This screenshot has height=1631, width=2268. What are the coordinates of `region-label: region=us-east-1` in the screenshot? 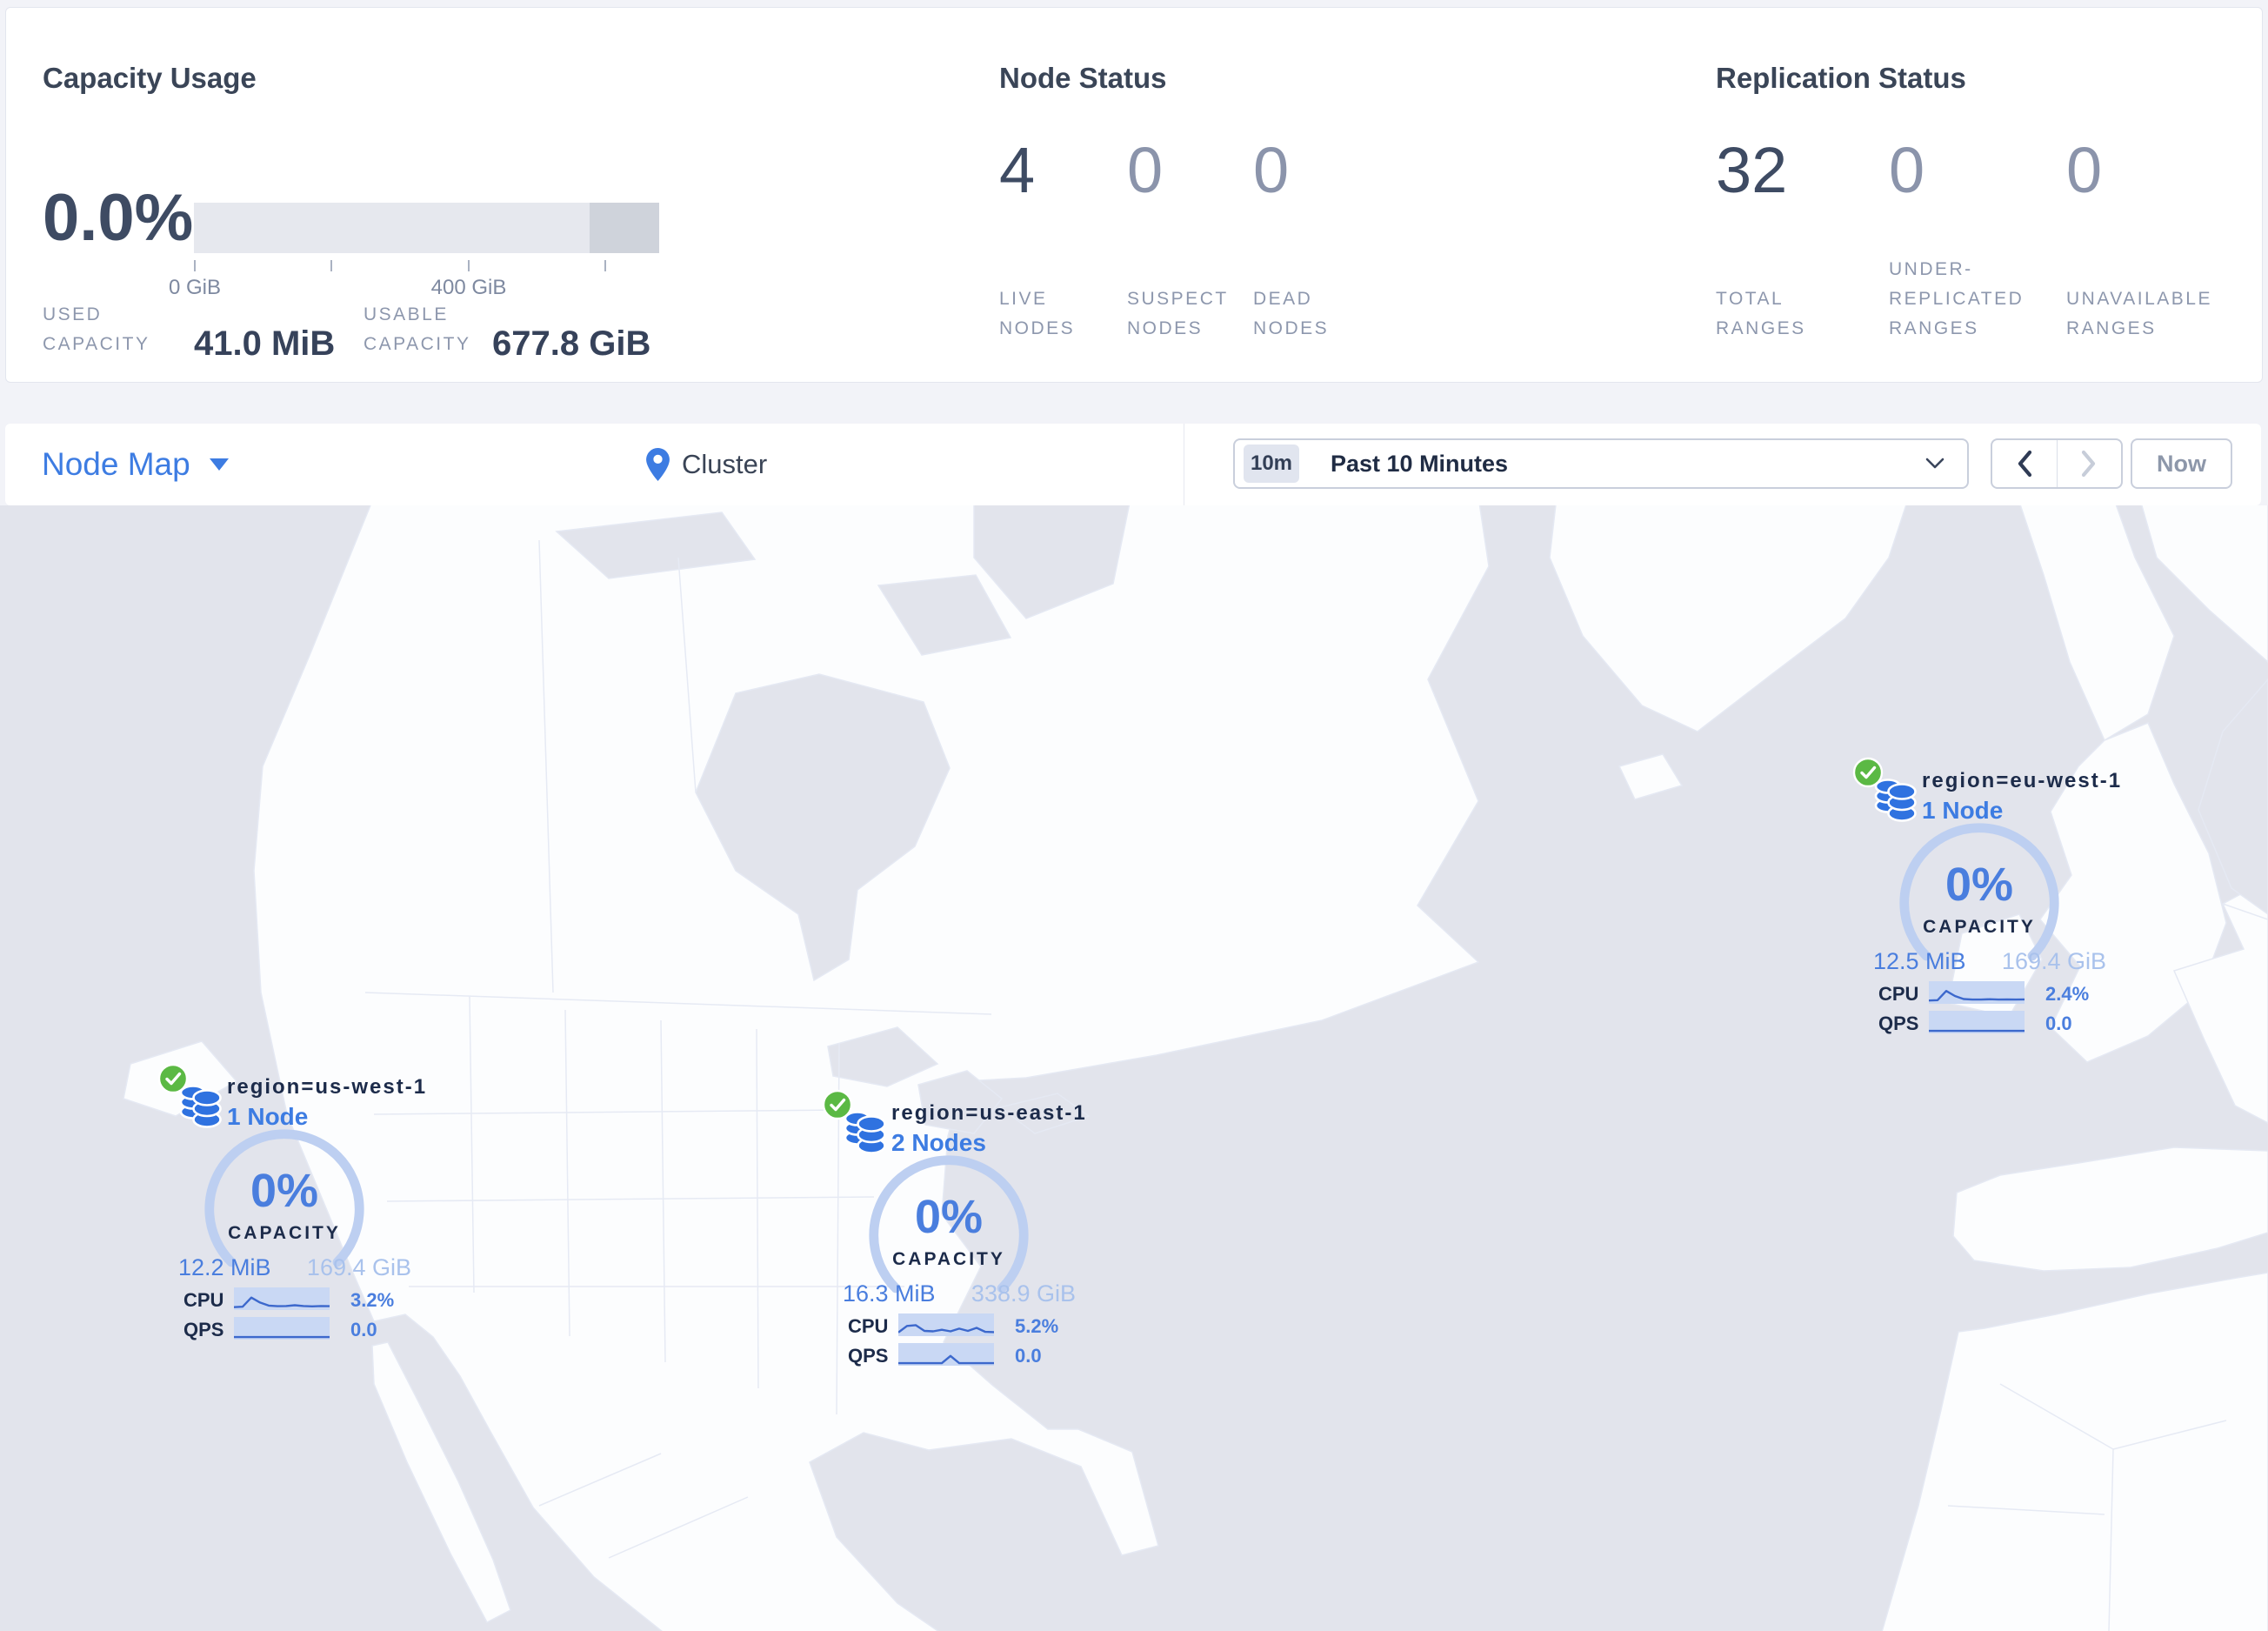 It's located at (989, 1113).